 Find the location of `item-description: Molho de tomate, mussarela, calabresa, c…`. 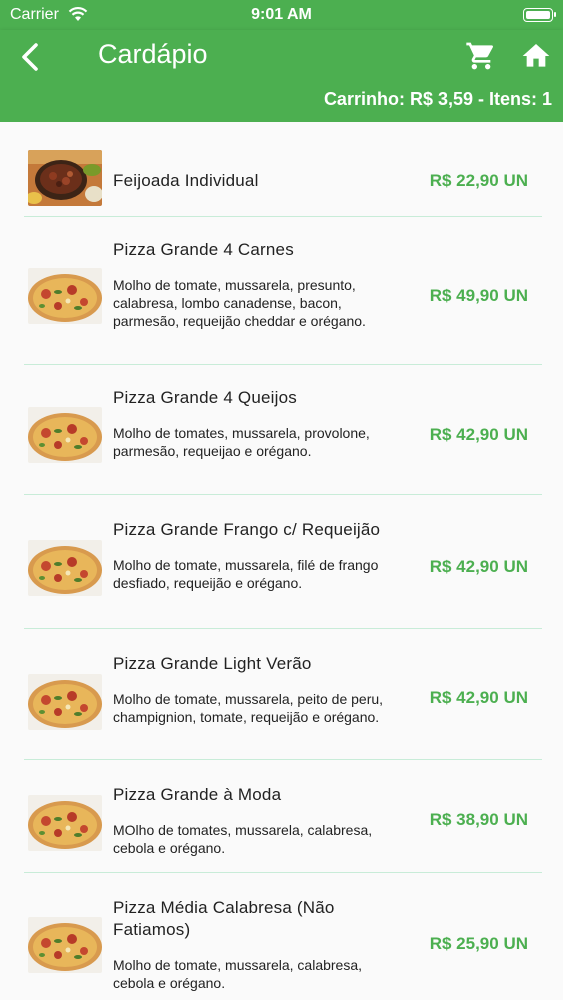

item-description: Molho de tomate, mussarela, calabresa, c… is located at coordinates (238, 974).